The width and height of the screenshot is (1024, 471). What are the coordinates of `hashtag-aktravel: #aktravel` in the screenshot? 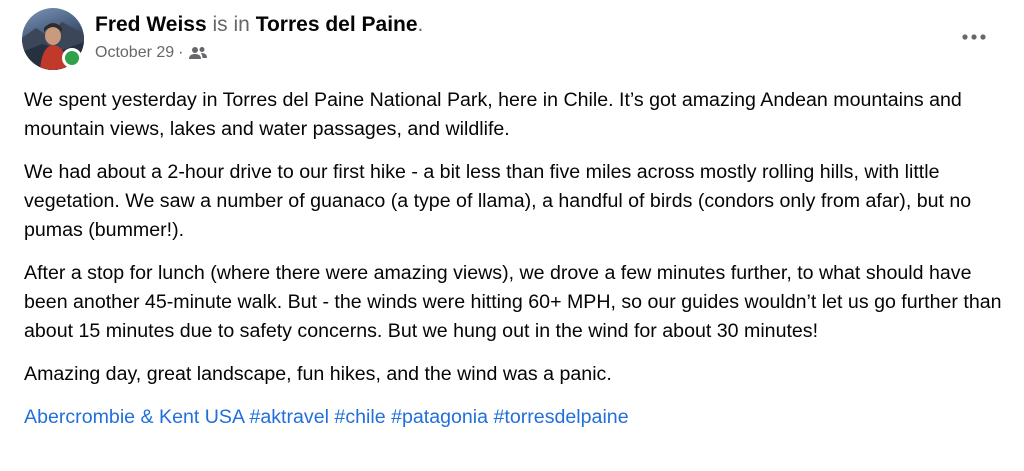 It's located at (289, 417).